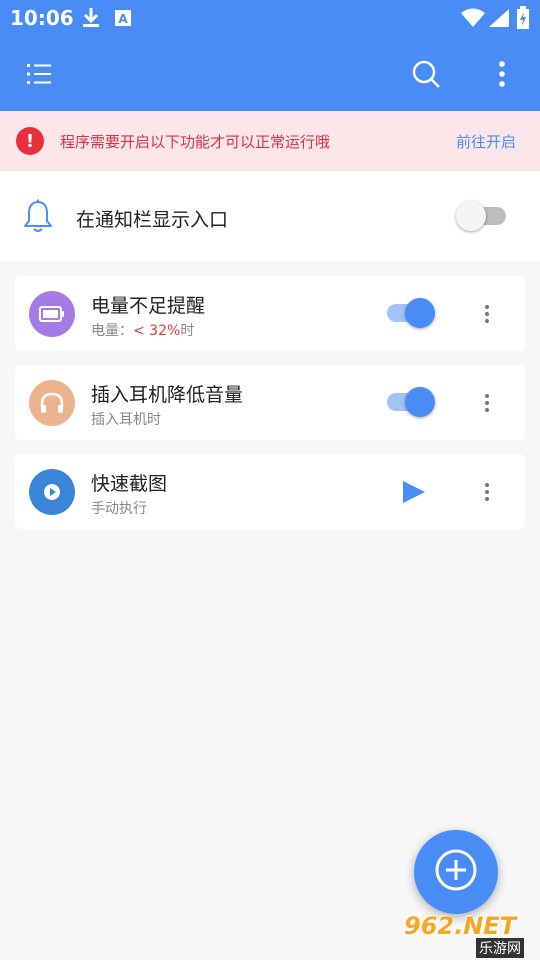 The height and width of the screenshot is (960, 540). What do you see at coordinates (129, 484) in the screenshot?
I see `task-title: 快速截图` at bounding box center [129, 484].